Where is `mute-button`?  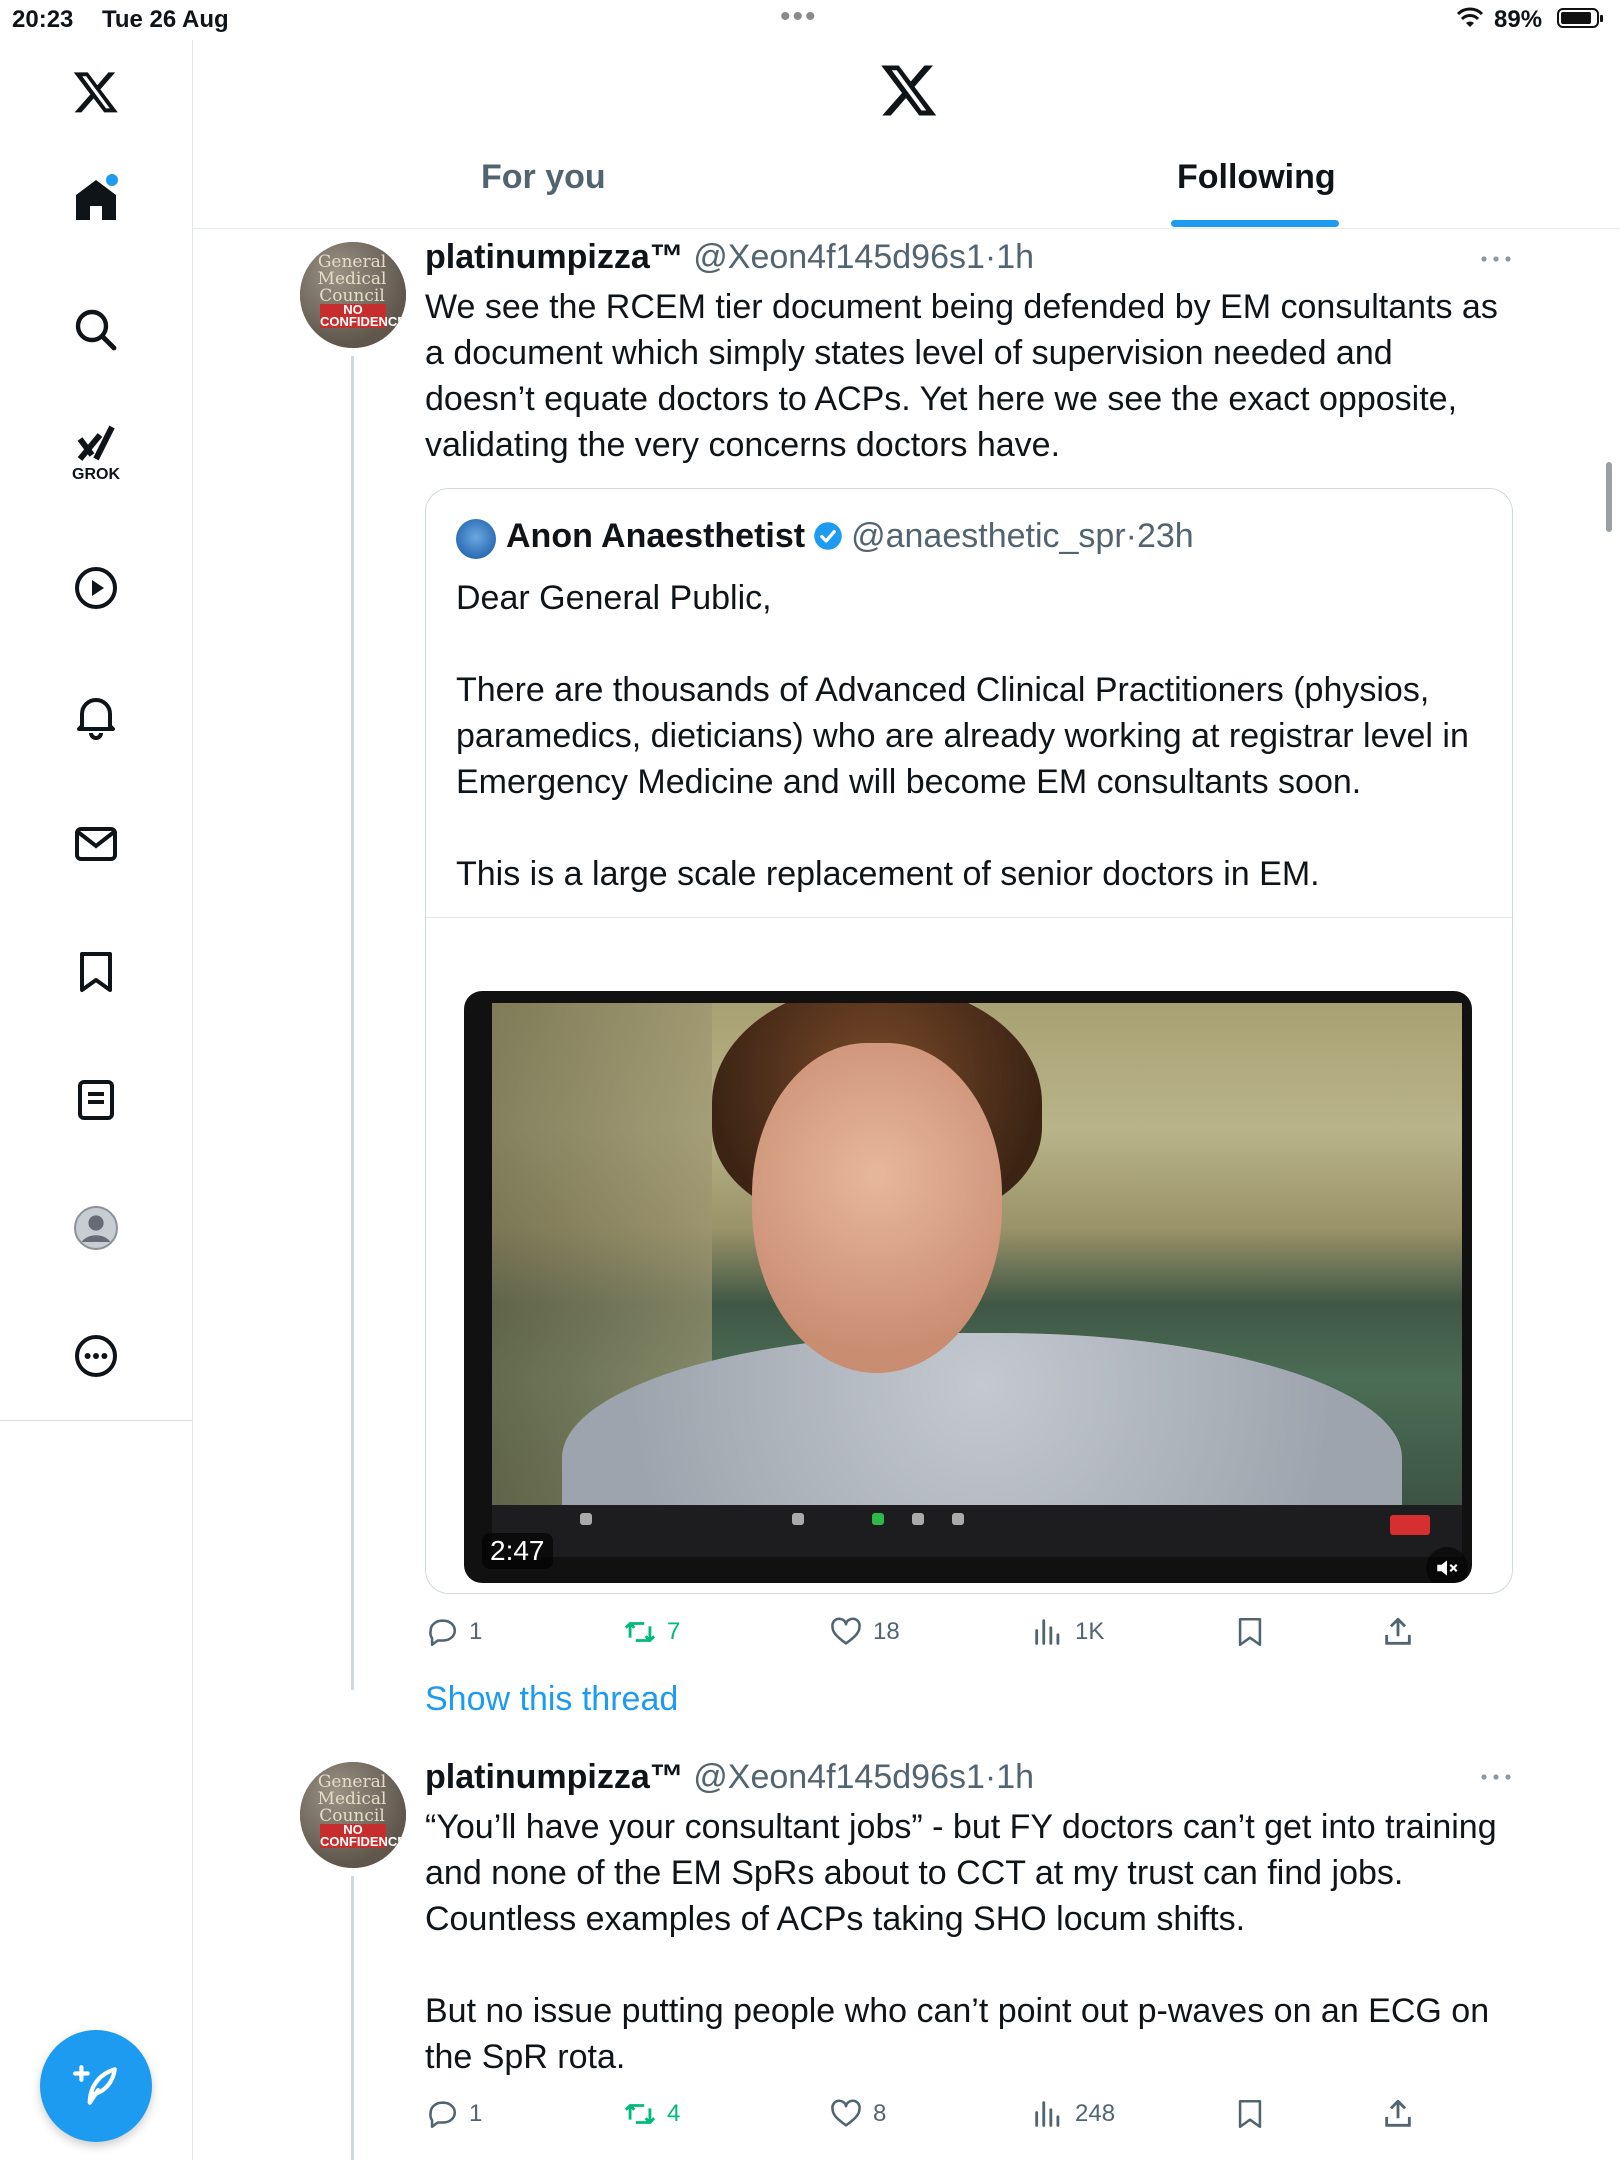 mute-button is located at coordinates (1447, 1565).